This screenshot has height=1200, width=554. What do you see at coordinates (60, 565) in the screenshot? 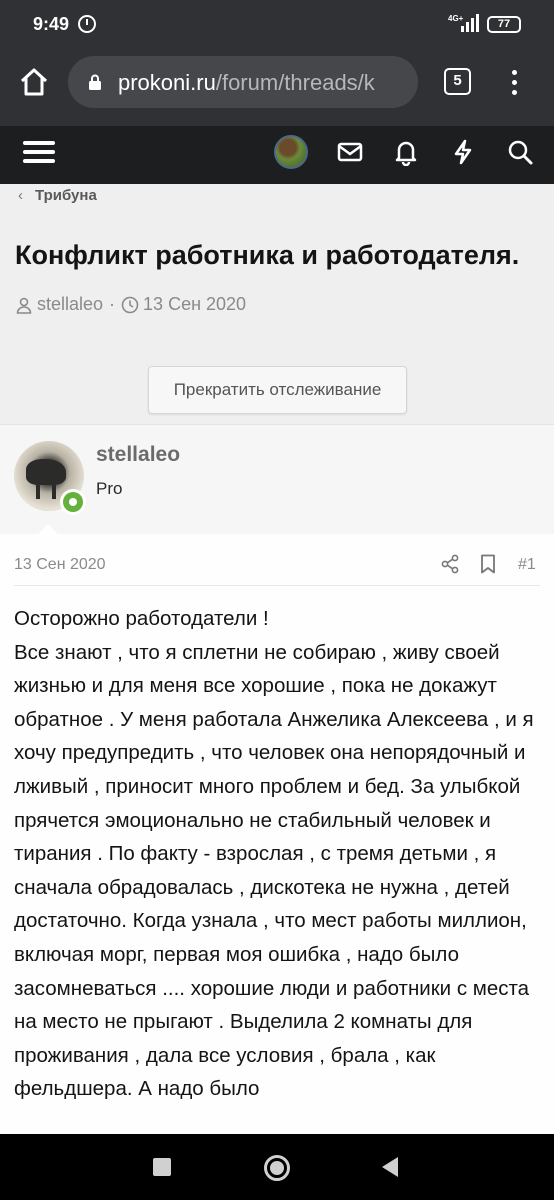
I see `post-date: 13 Сен 2020` at bounding box center [60, 565].